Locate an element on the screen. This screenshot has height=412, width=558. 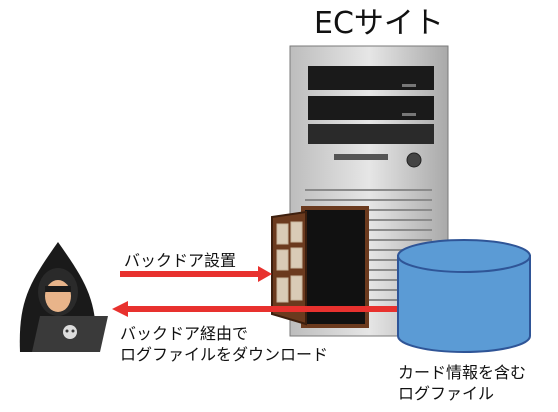
hacker-icon is located at coordinates (63, 297).